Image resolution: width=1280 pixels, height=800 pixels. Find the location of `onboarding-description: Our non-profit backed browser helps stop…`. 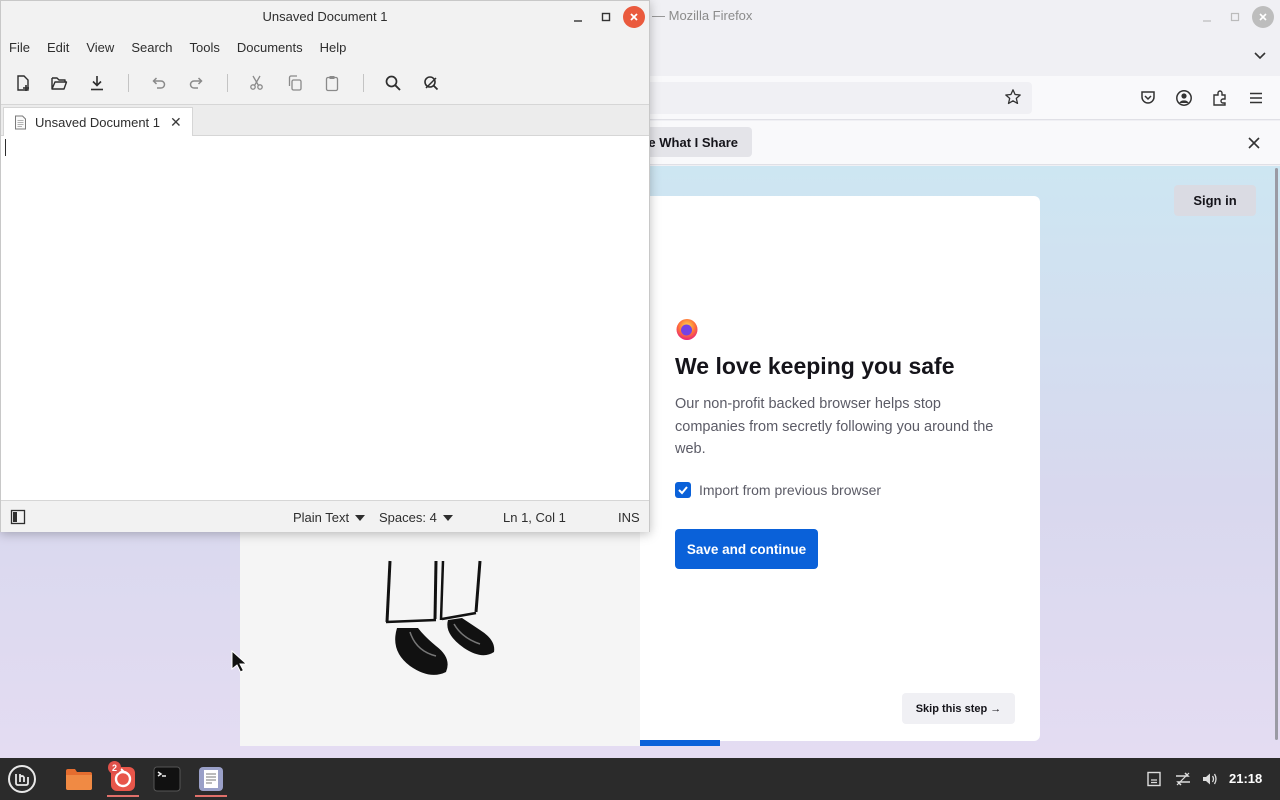

onboarding-description: Our non-profit backed browser helps stop… is located at coordinates (834, 426).